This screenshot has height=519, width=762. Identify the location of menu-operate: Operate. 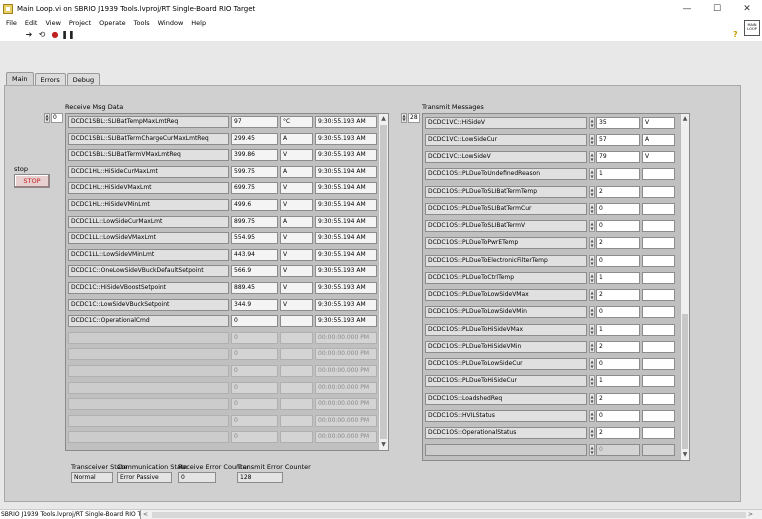
(112, 23).